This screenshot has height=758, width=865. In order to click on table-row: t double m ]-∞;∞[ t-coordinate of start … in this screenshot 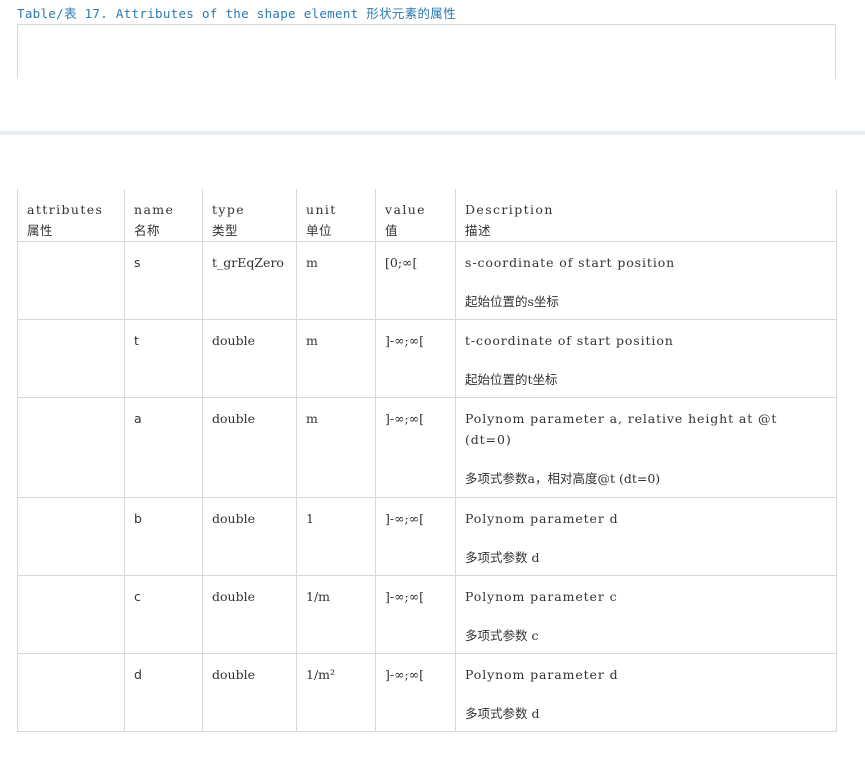, I will do `click(427, 358)`.